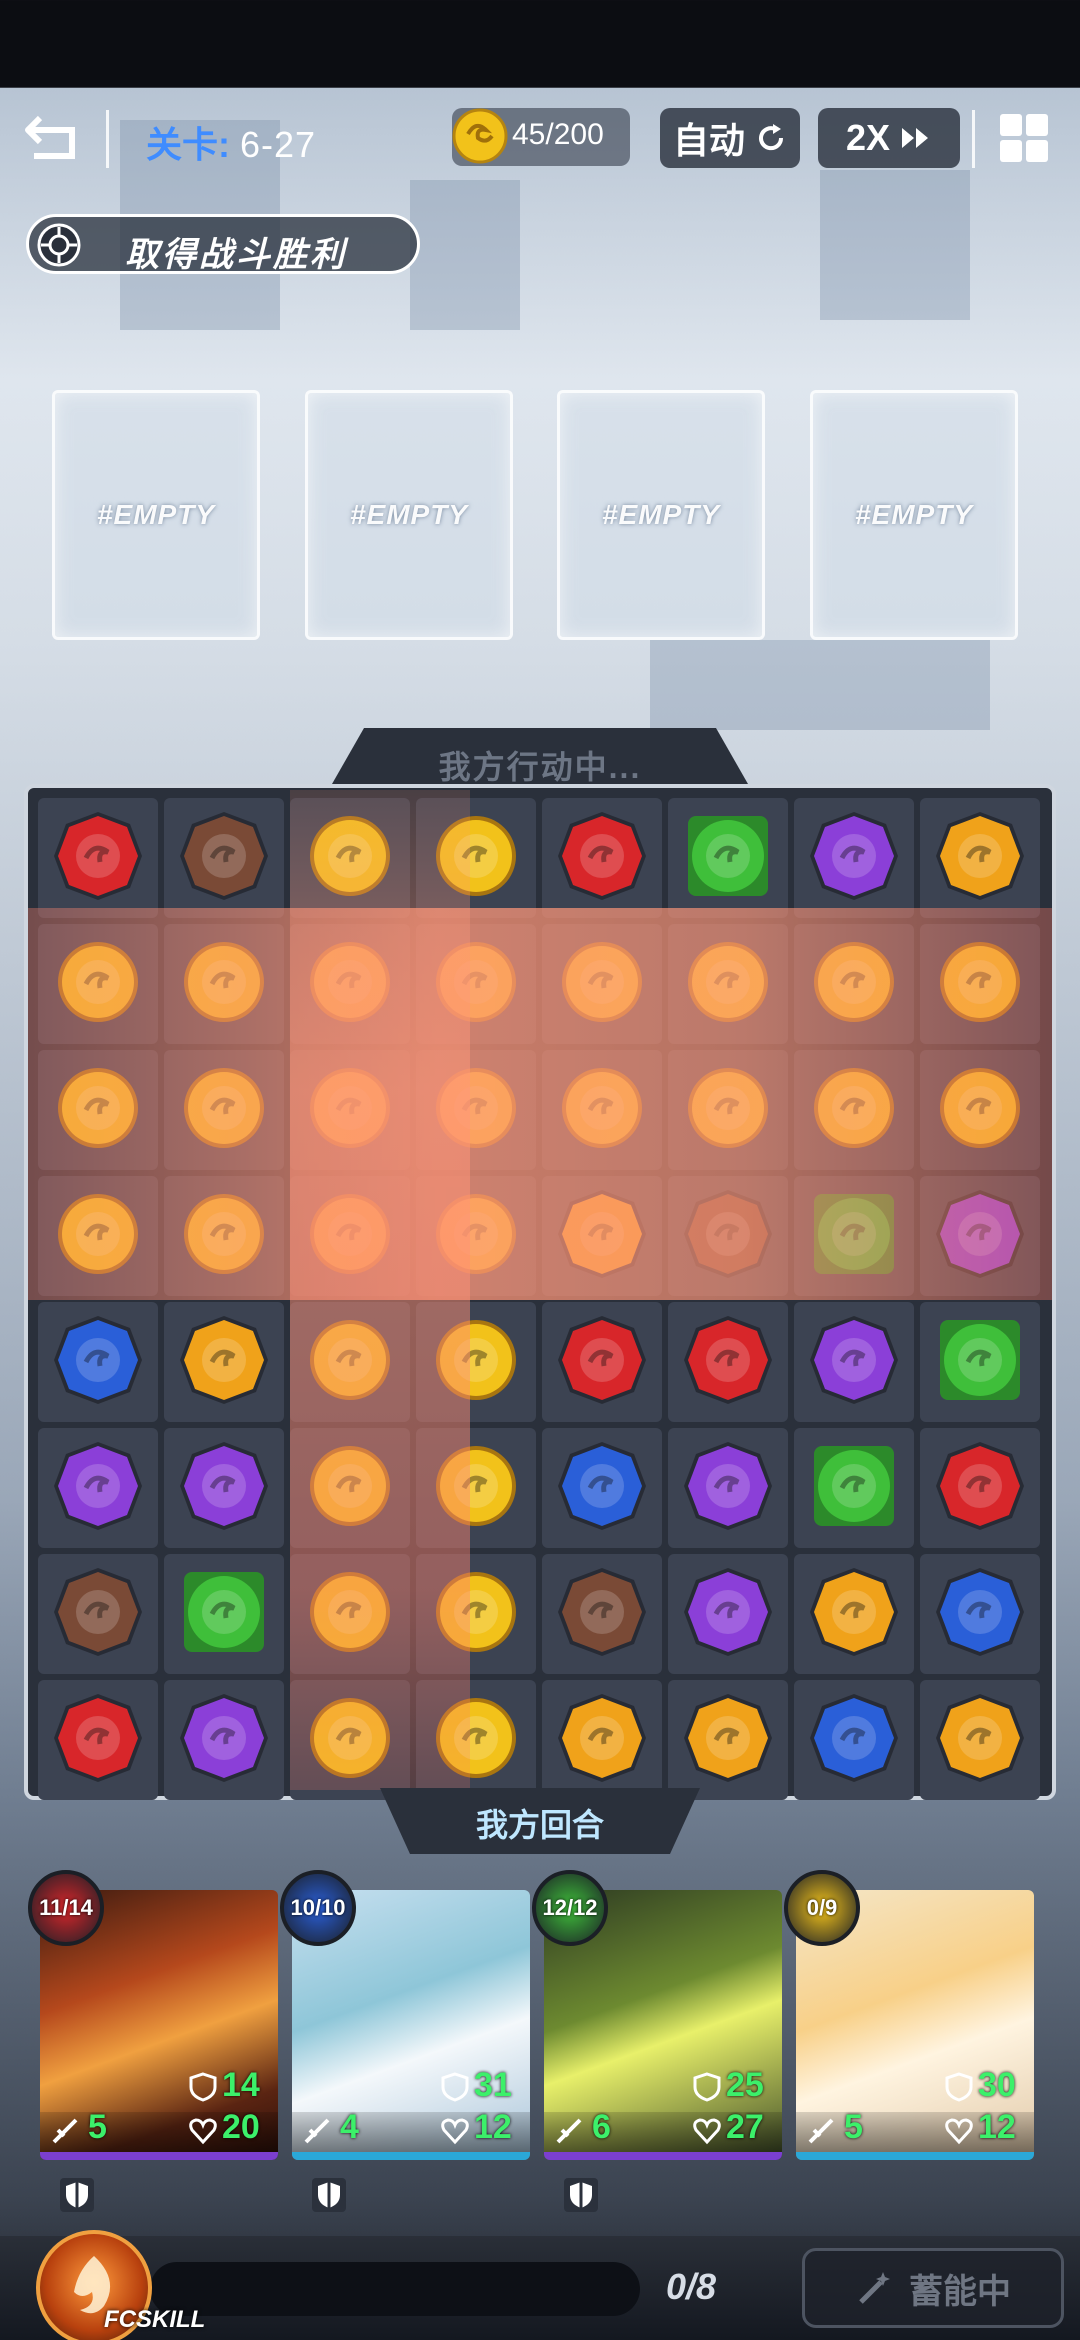 The width and height of the screenshot is (1080, 2340). I want to click on hero-hp-badge: 10/10, so click(318, 1908).